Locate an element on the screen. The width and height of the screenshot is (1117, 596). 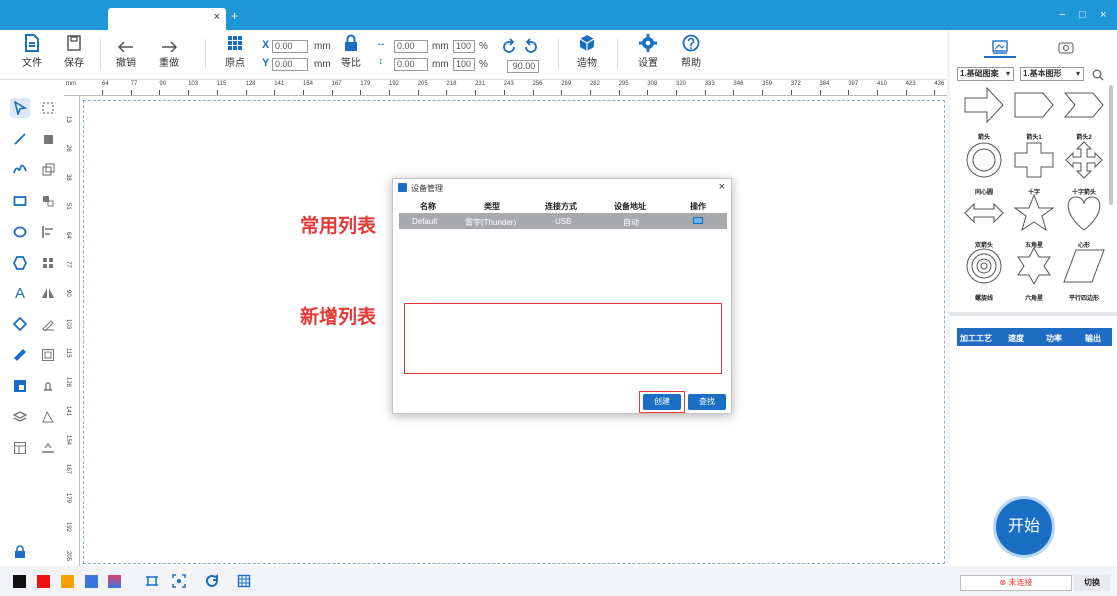
align-tool is located at coordinates (48, 232).